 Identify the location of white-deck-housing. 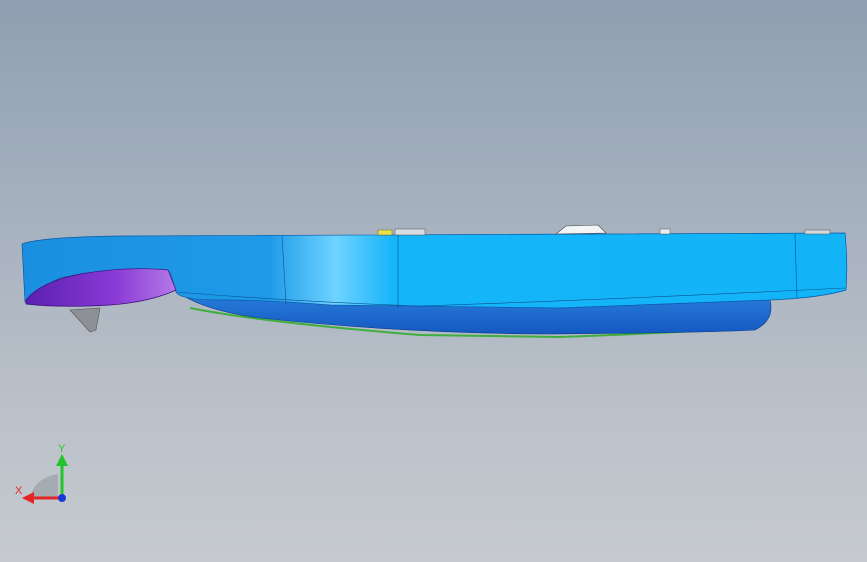
(581, 229).